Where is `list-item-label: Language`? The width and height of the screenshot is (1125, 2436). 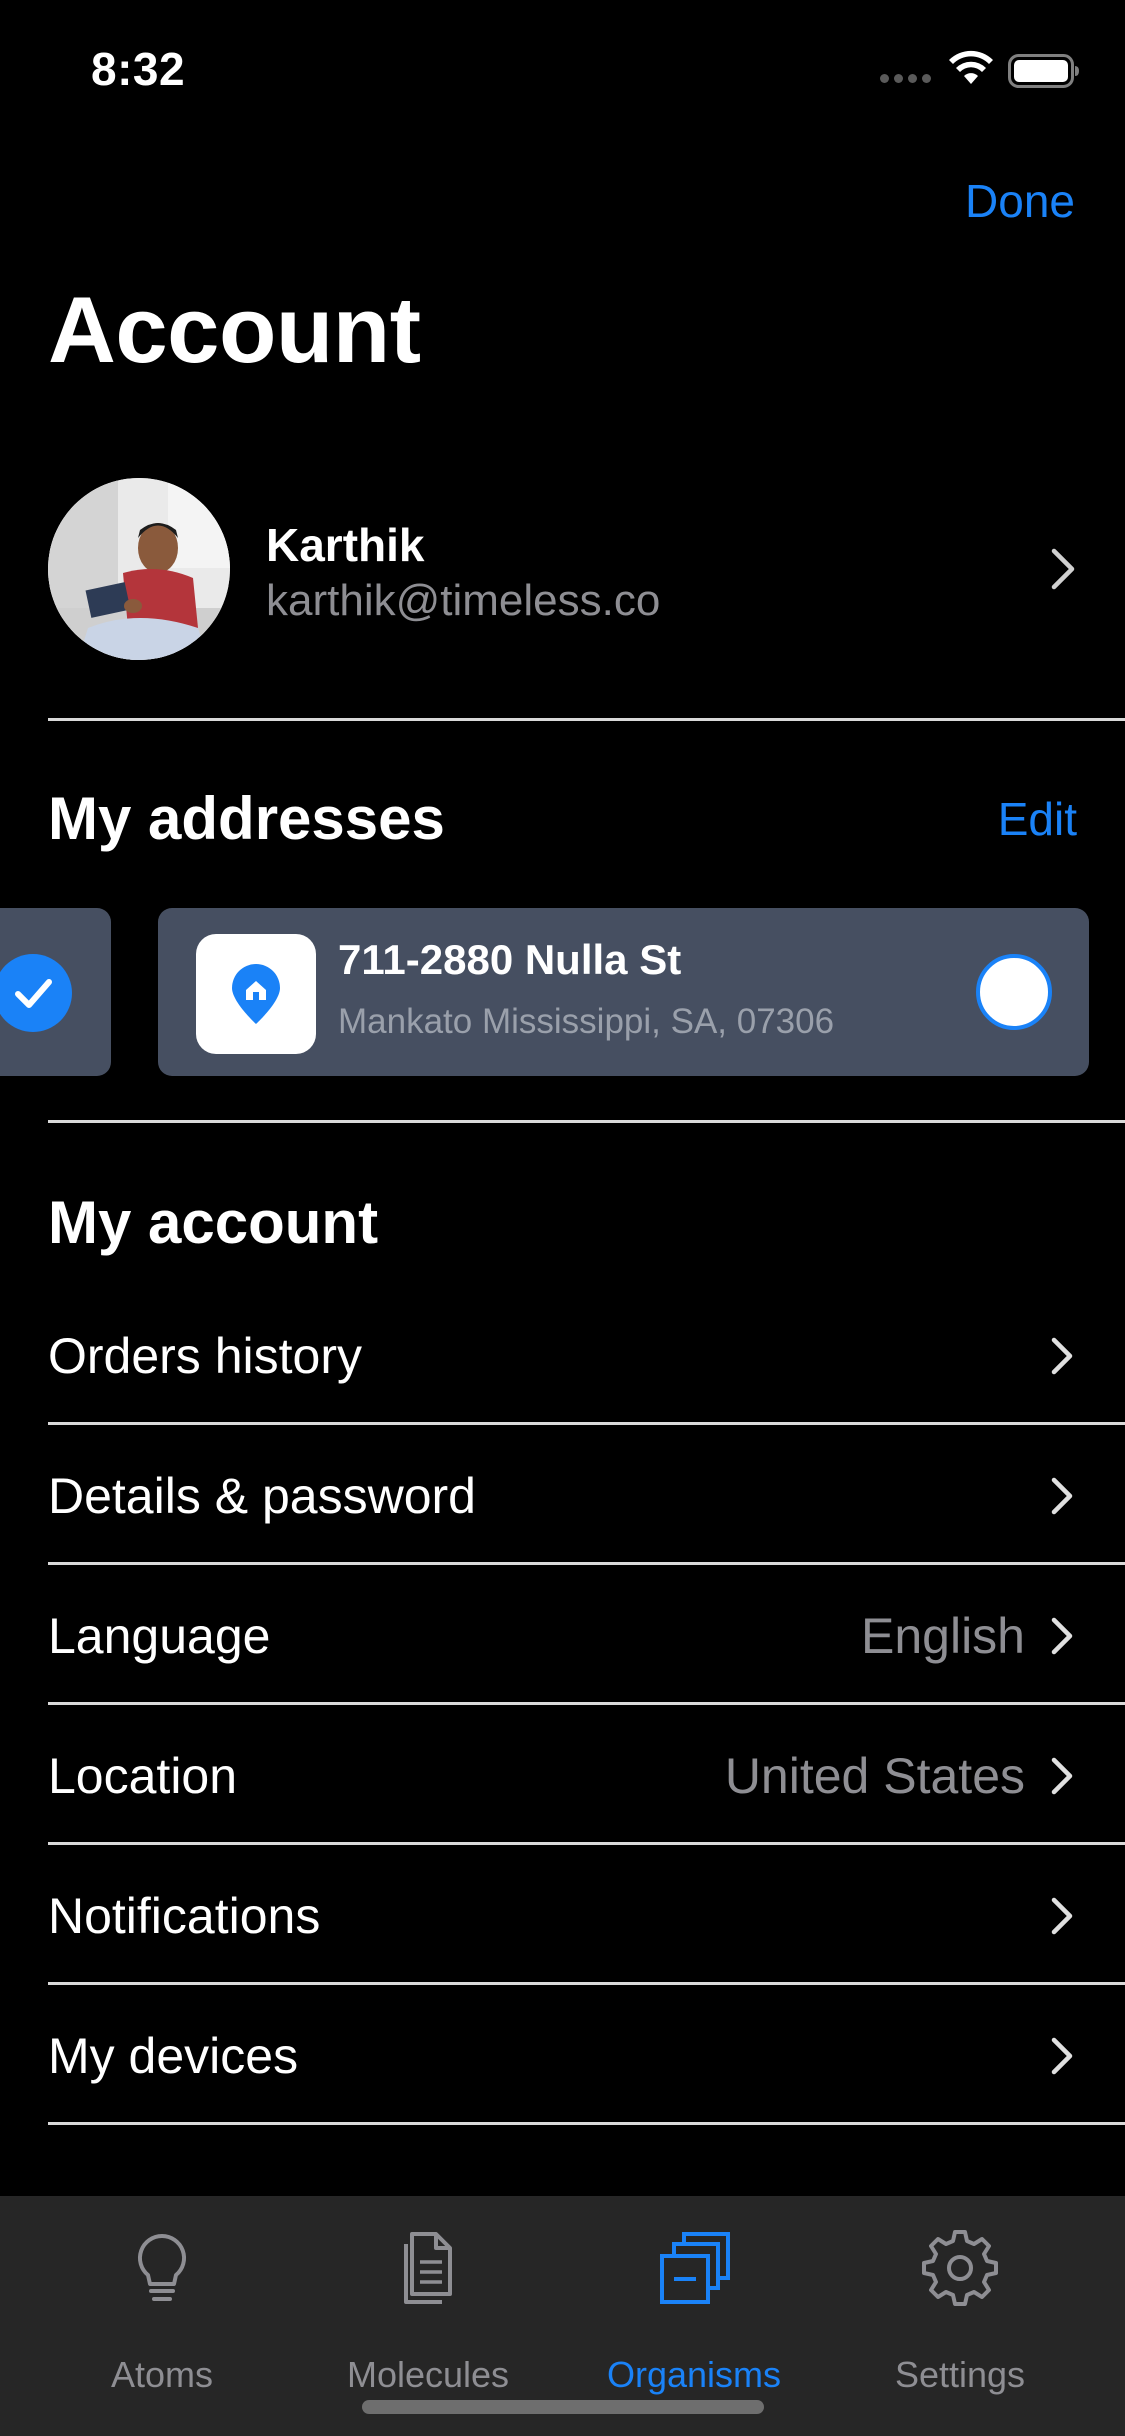 list-item-label: Language is located at coordinates (159, 1636).